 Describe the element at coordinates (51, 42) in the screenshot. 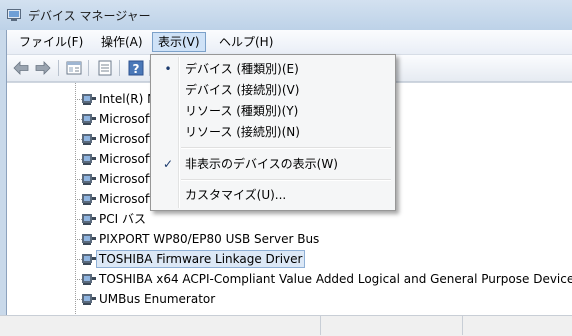

I see `menu-file: ファイル(F)` at that location.